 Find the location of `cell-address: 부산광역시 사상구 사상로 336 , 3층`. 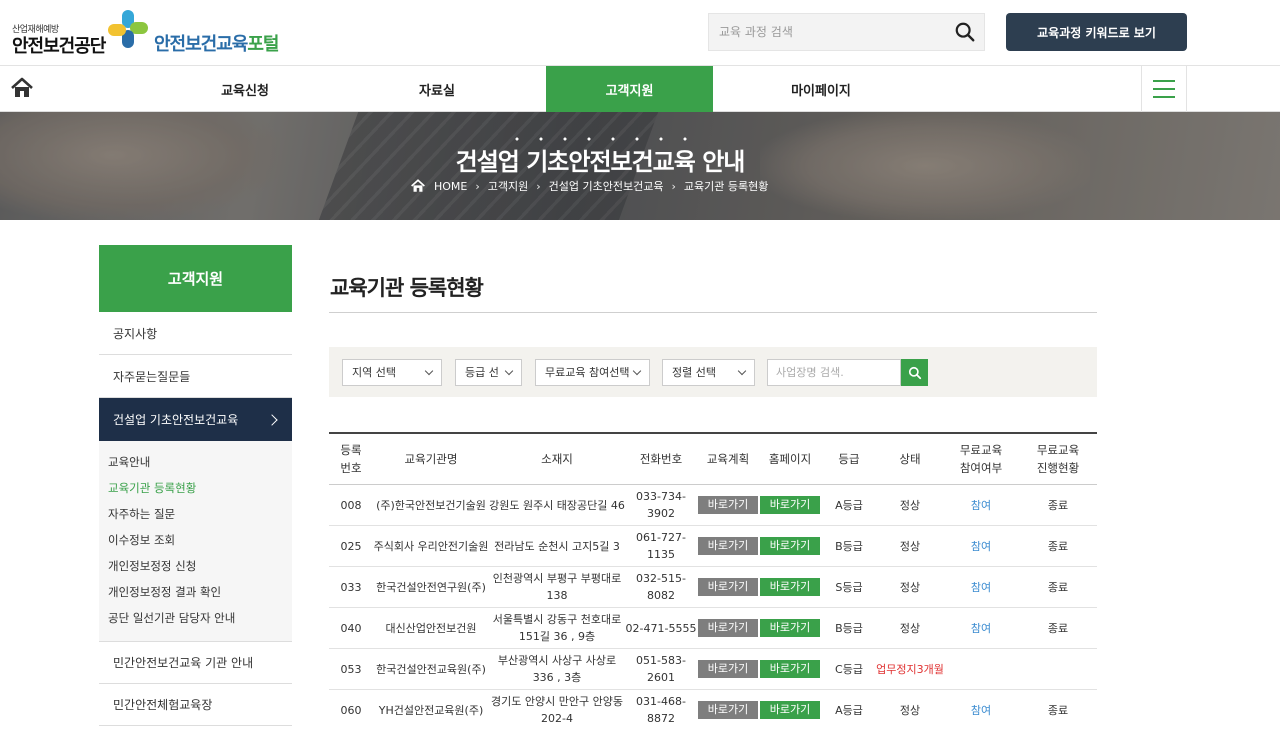

cell-address: 부산광역시 사상구 사상로 336 , 3층 is located at coordinates (557, 669).